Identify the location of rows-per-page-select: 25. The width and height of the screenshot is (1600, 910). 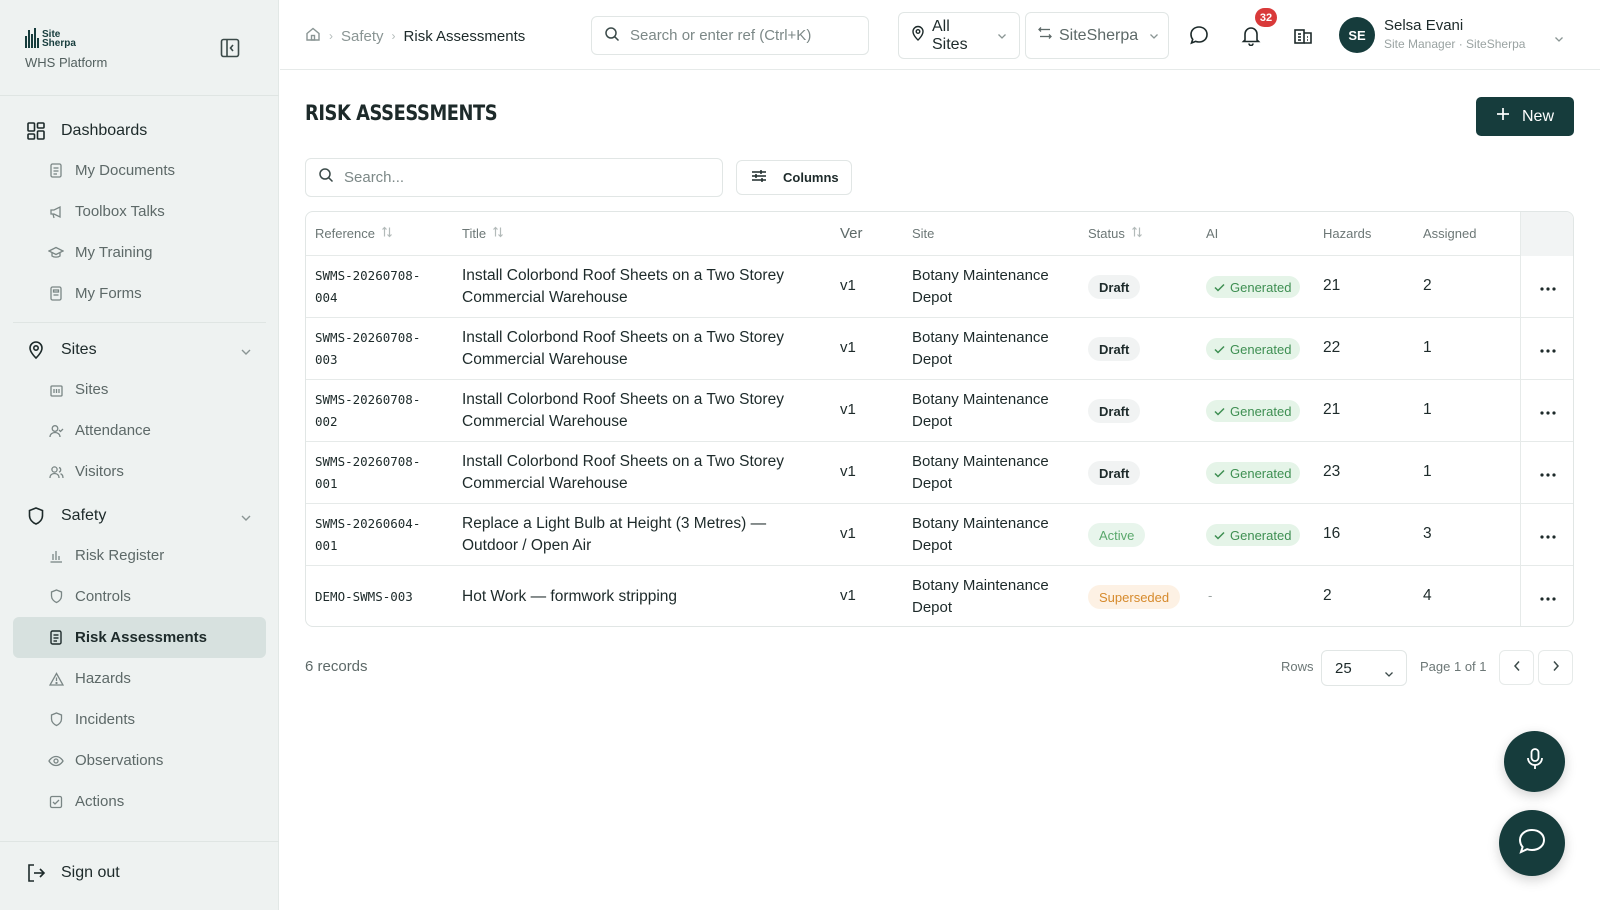
(1364, 668).